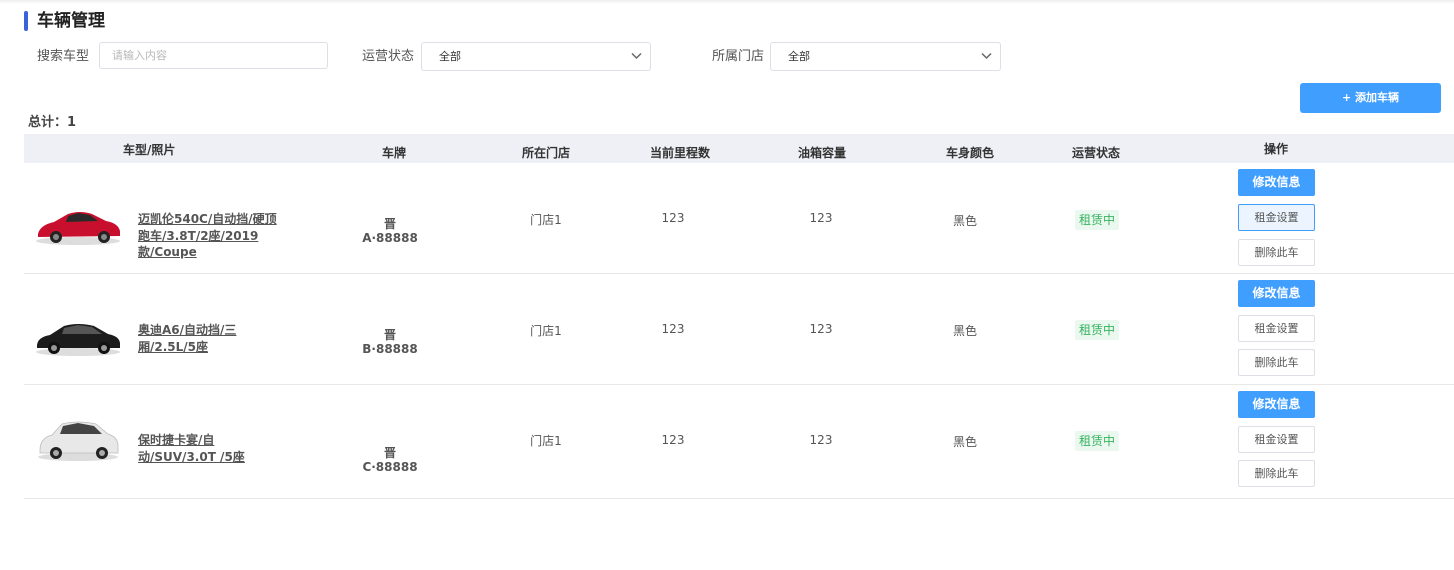  I want to click on model-link: 迈凯伦540C/自动挡/硬顶跑车/3.8T/2座/2019款/Coupe, so click(213, 236).